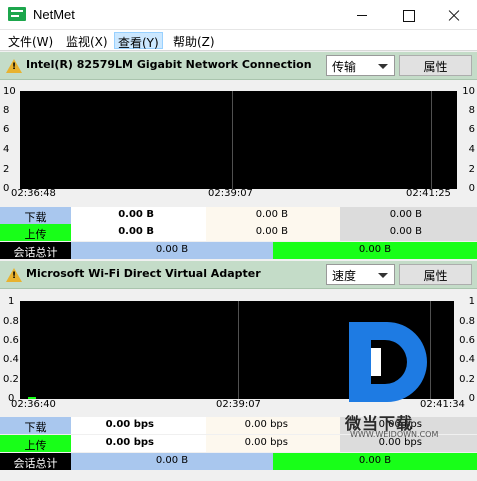 The height and width of the screenshot is (481, 477). Describe the element at coordinates (54, 14) in the screenshot. I see `window-title: NetMet` at that location.